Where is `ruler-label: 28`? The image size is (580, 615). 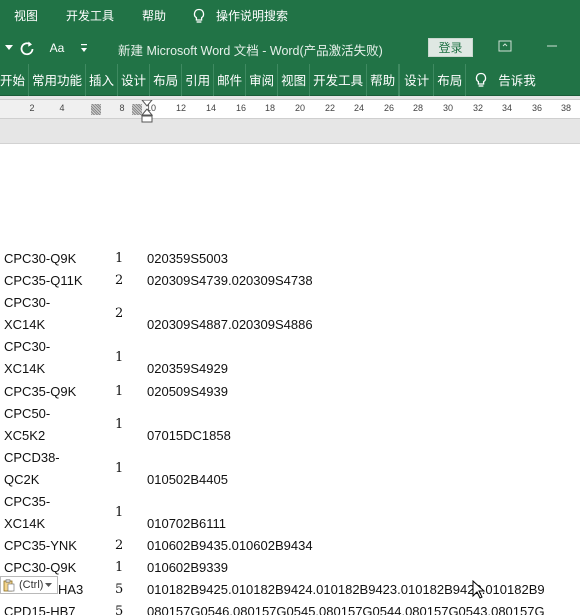
ruler-label: 28 is located at coordinates (417, 108).